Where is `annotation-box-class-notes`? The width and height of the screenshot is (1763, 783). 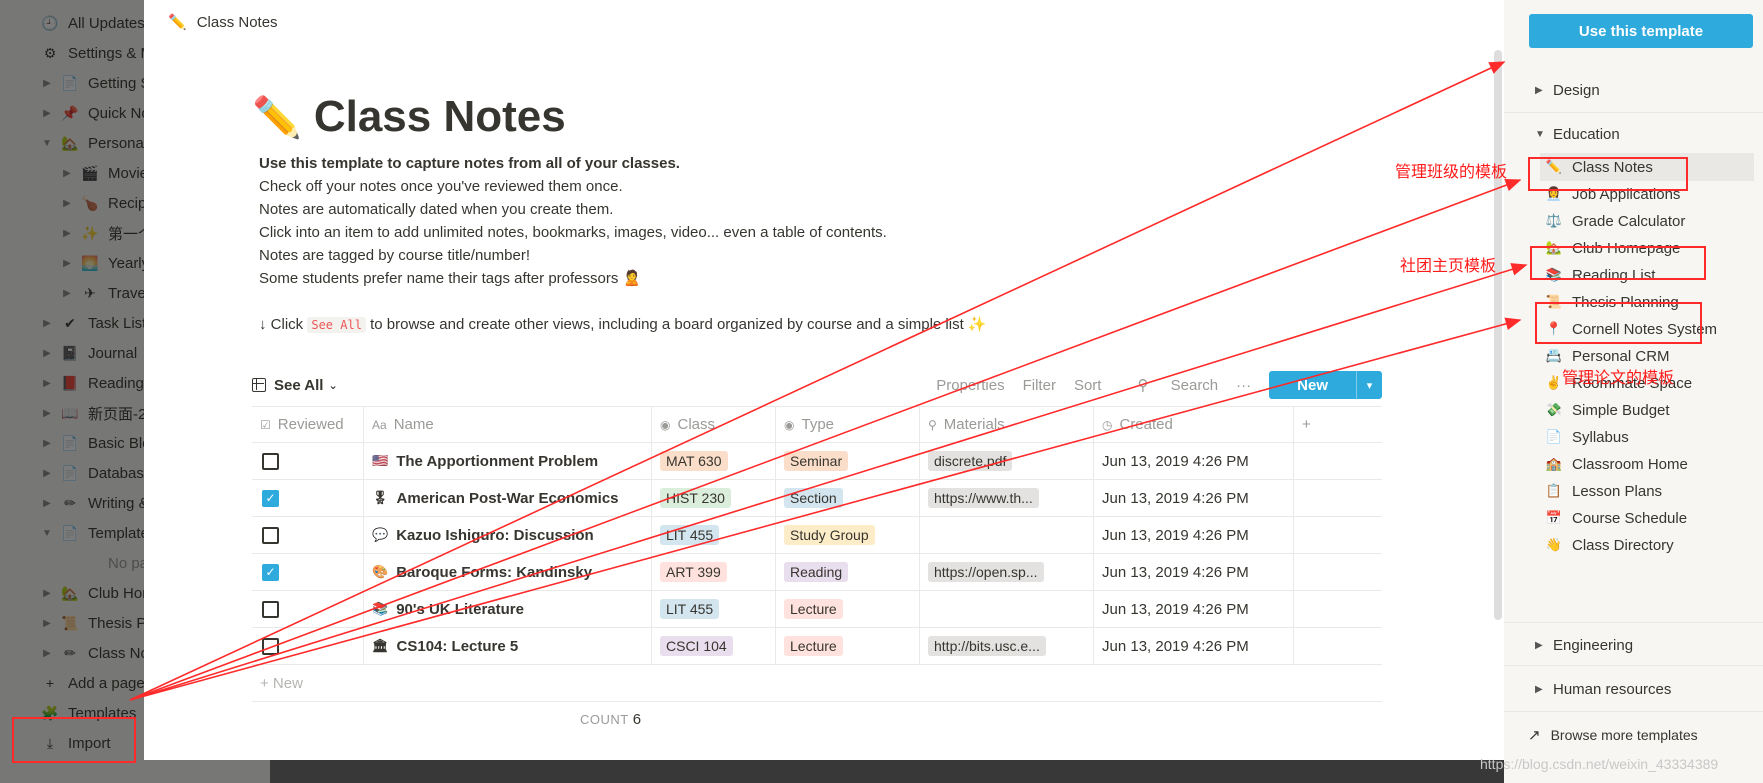
annotation-box-class-notes is located at coordinates (1608, 174).